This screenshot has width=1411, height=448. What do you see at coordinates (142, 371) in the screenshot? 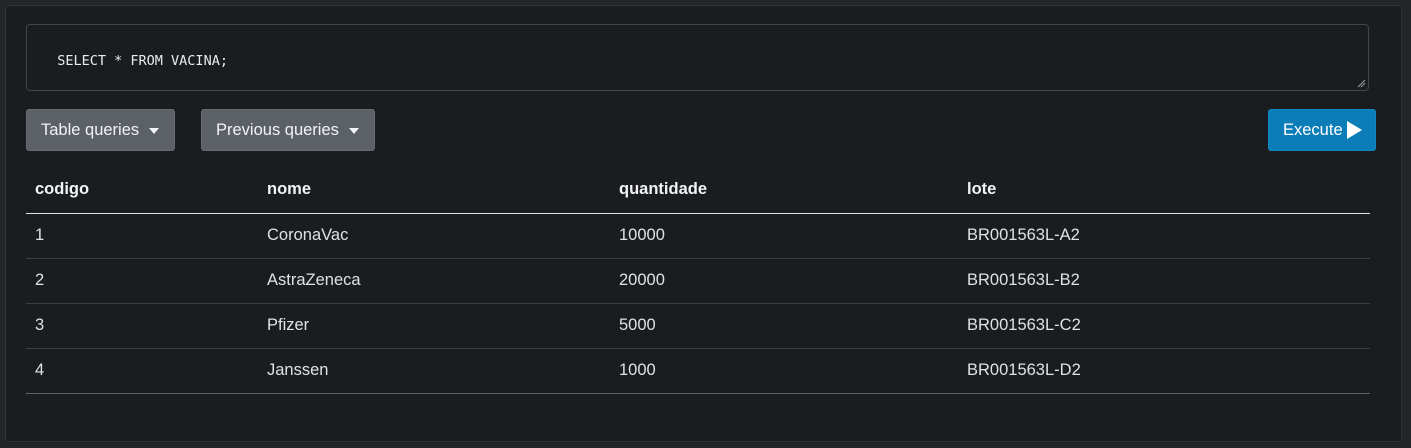
I see `cell-codigo: 4` at bounding box center [142, 371].